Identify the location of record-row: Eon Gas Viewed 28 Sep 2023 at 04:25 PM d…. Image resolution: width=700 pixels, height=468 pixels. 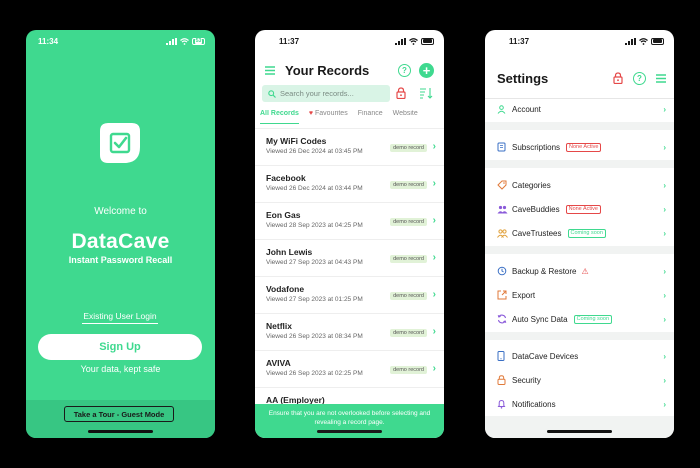
(349, 220).